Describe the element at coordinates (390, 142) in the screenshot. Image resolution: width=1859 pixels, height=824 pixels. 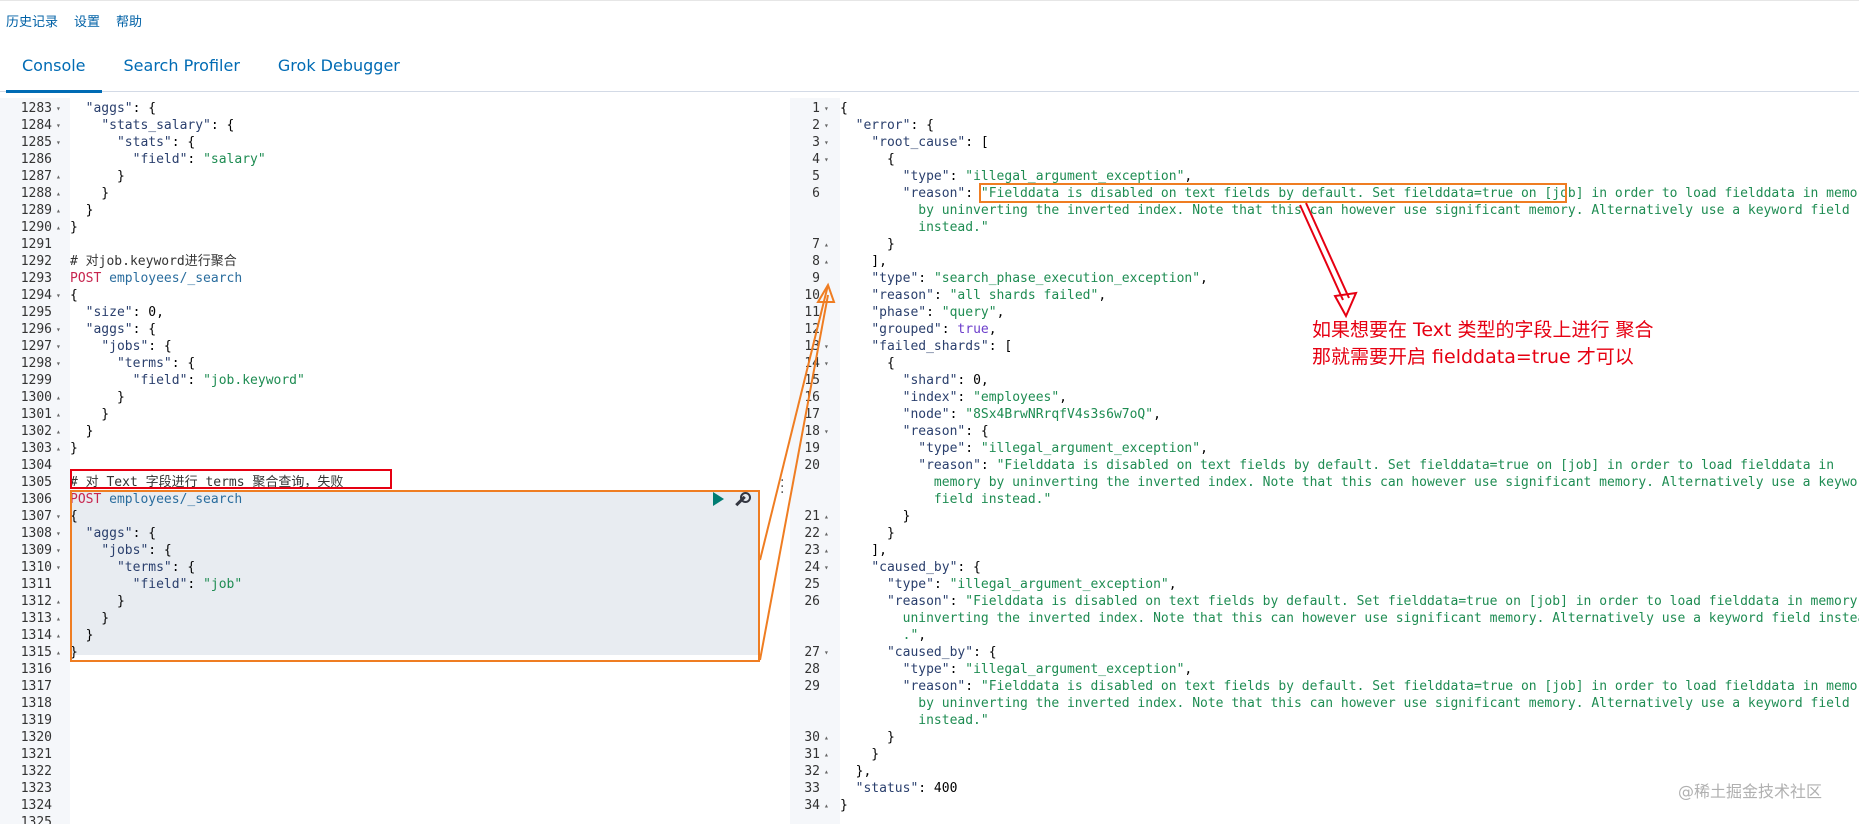
I see `code-line: 1285 ▾ "stats": {` at that location.